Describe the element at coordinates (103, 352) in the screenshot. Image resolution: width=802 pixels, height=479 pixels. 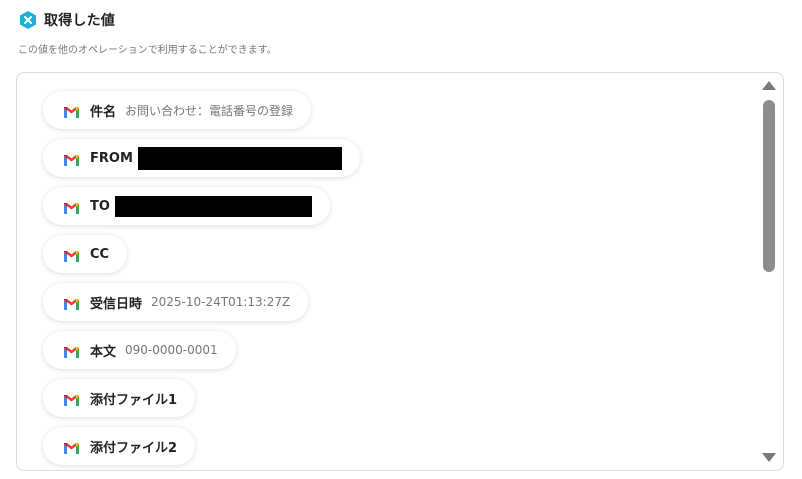
I see `value-label: 本文` at that location.